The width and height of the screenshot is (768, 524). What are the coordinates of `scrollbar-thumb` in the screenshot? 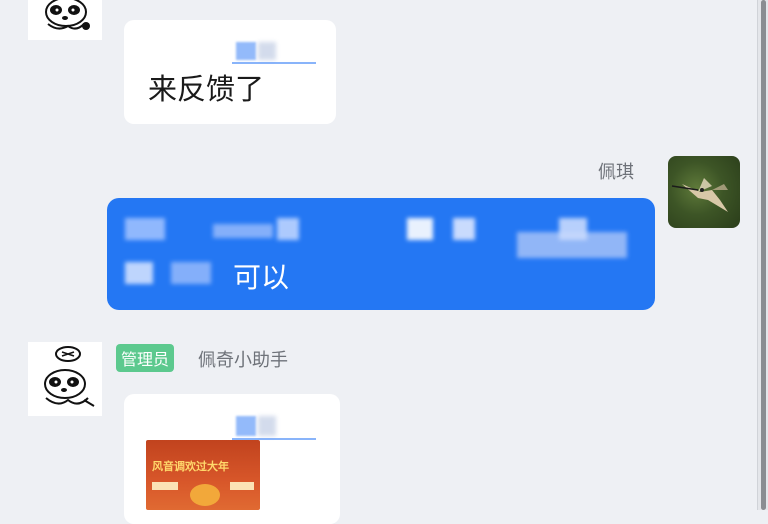 It's located at (763, 255).